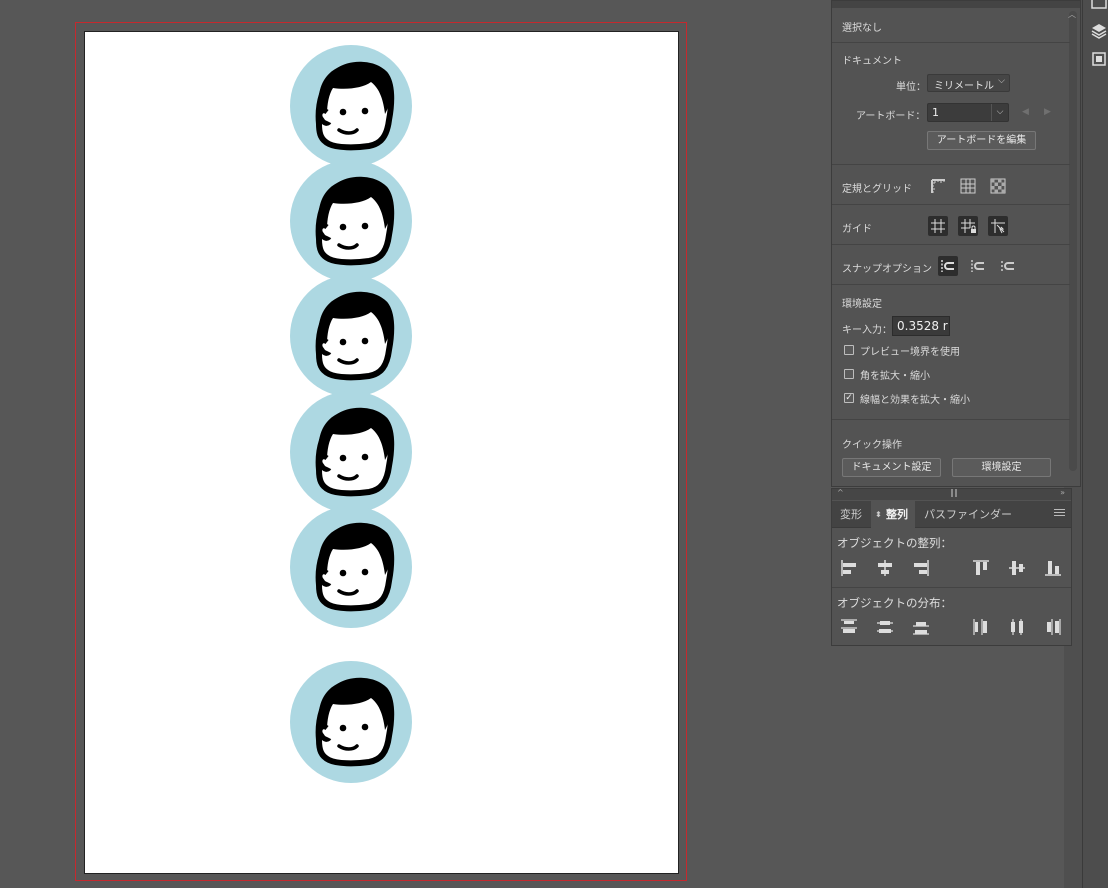 This screenshot has width=1108, height=888. I want to click on keyboard-increment-field: 0.3528 r, so click(921, 326).